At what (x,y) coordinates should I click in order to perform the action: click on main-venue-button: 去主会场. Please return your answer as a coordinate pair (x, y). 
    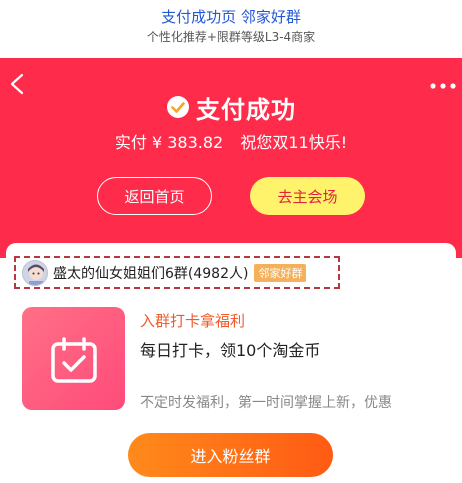
    Looking at the image, I should click on (307, 196).